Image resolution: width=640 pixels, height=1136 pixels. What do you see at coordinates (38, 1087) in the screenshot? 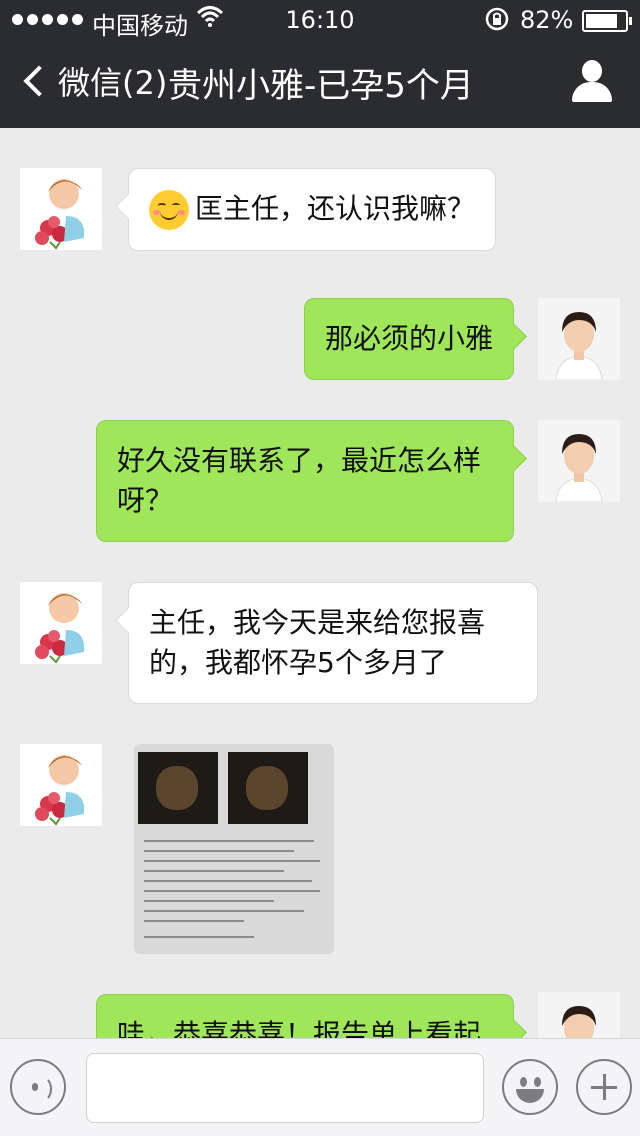
I see `voice-icon` at bounding box center [38, 1087].